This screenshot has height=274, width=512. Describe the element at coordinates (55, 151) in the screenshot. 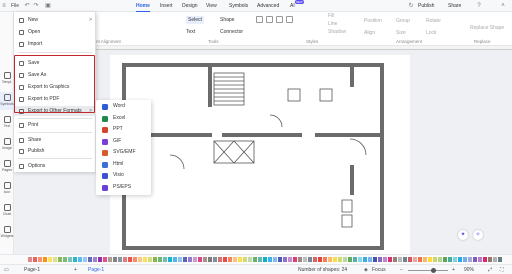

I see `menu-item-publish: Publish` at that location.